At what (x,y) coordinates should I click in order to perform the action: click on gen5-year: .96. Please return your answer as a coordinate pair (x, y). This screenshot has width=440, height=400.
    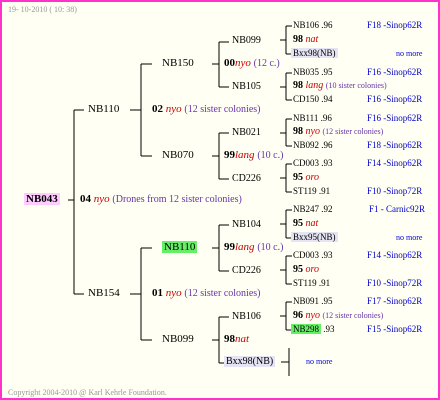
    Looking at the image, I should click on (326, 118).